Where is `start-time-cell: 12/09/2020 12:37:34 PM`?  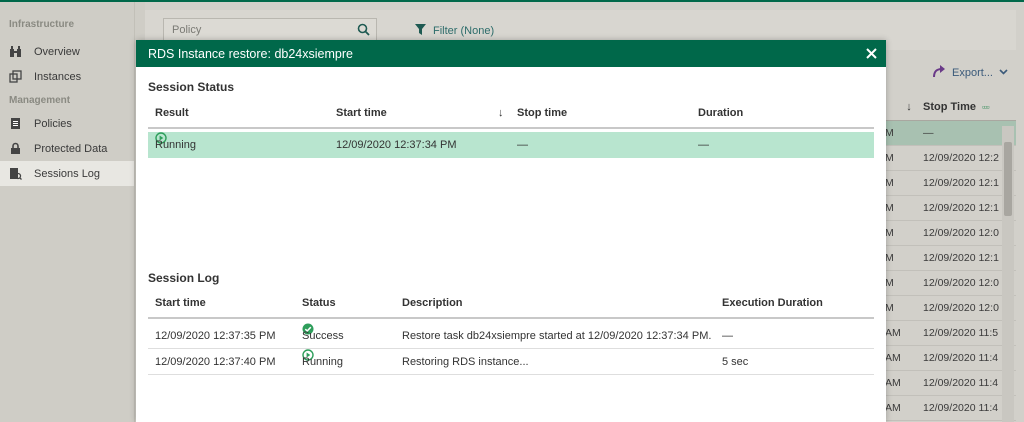 start-time-cell: 12/09/2020 12:37:34 PM is located at coordinates (396, 145).